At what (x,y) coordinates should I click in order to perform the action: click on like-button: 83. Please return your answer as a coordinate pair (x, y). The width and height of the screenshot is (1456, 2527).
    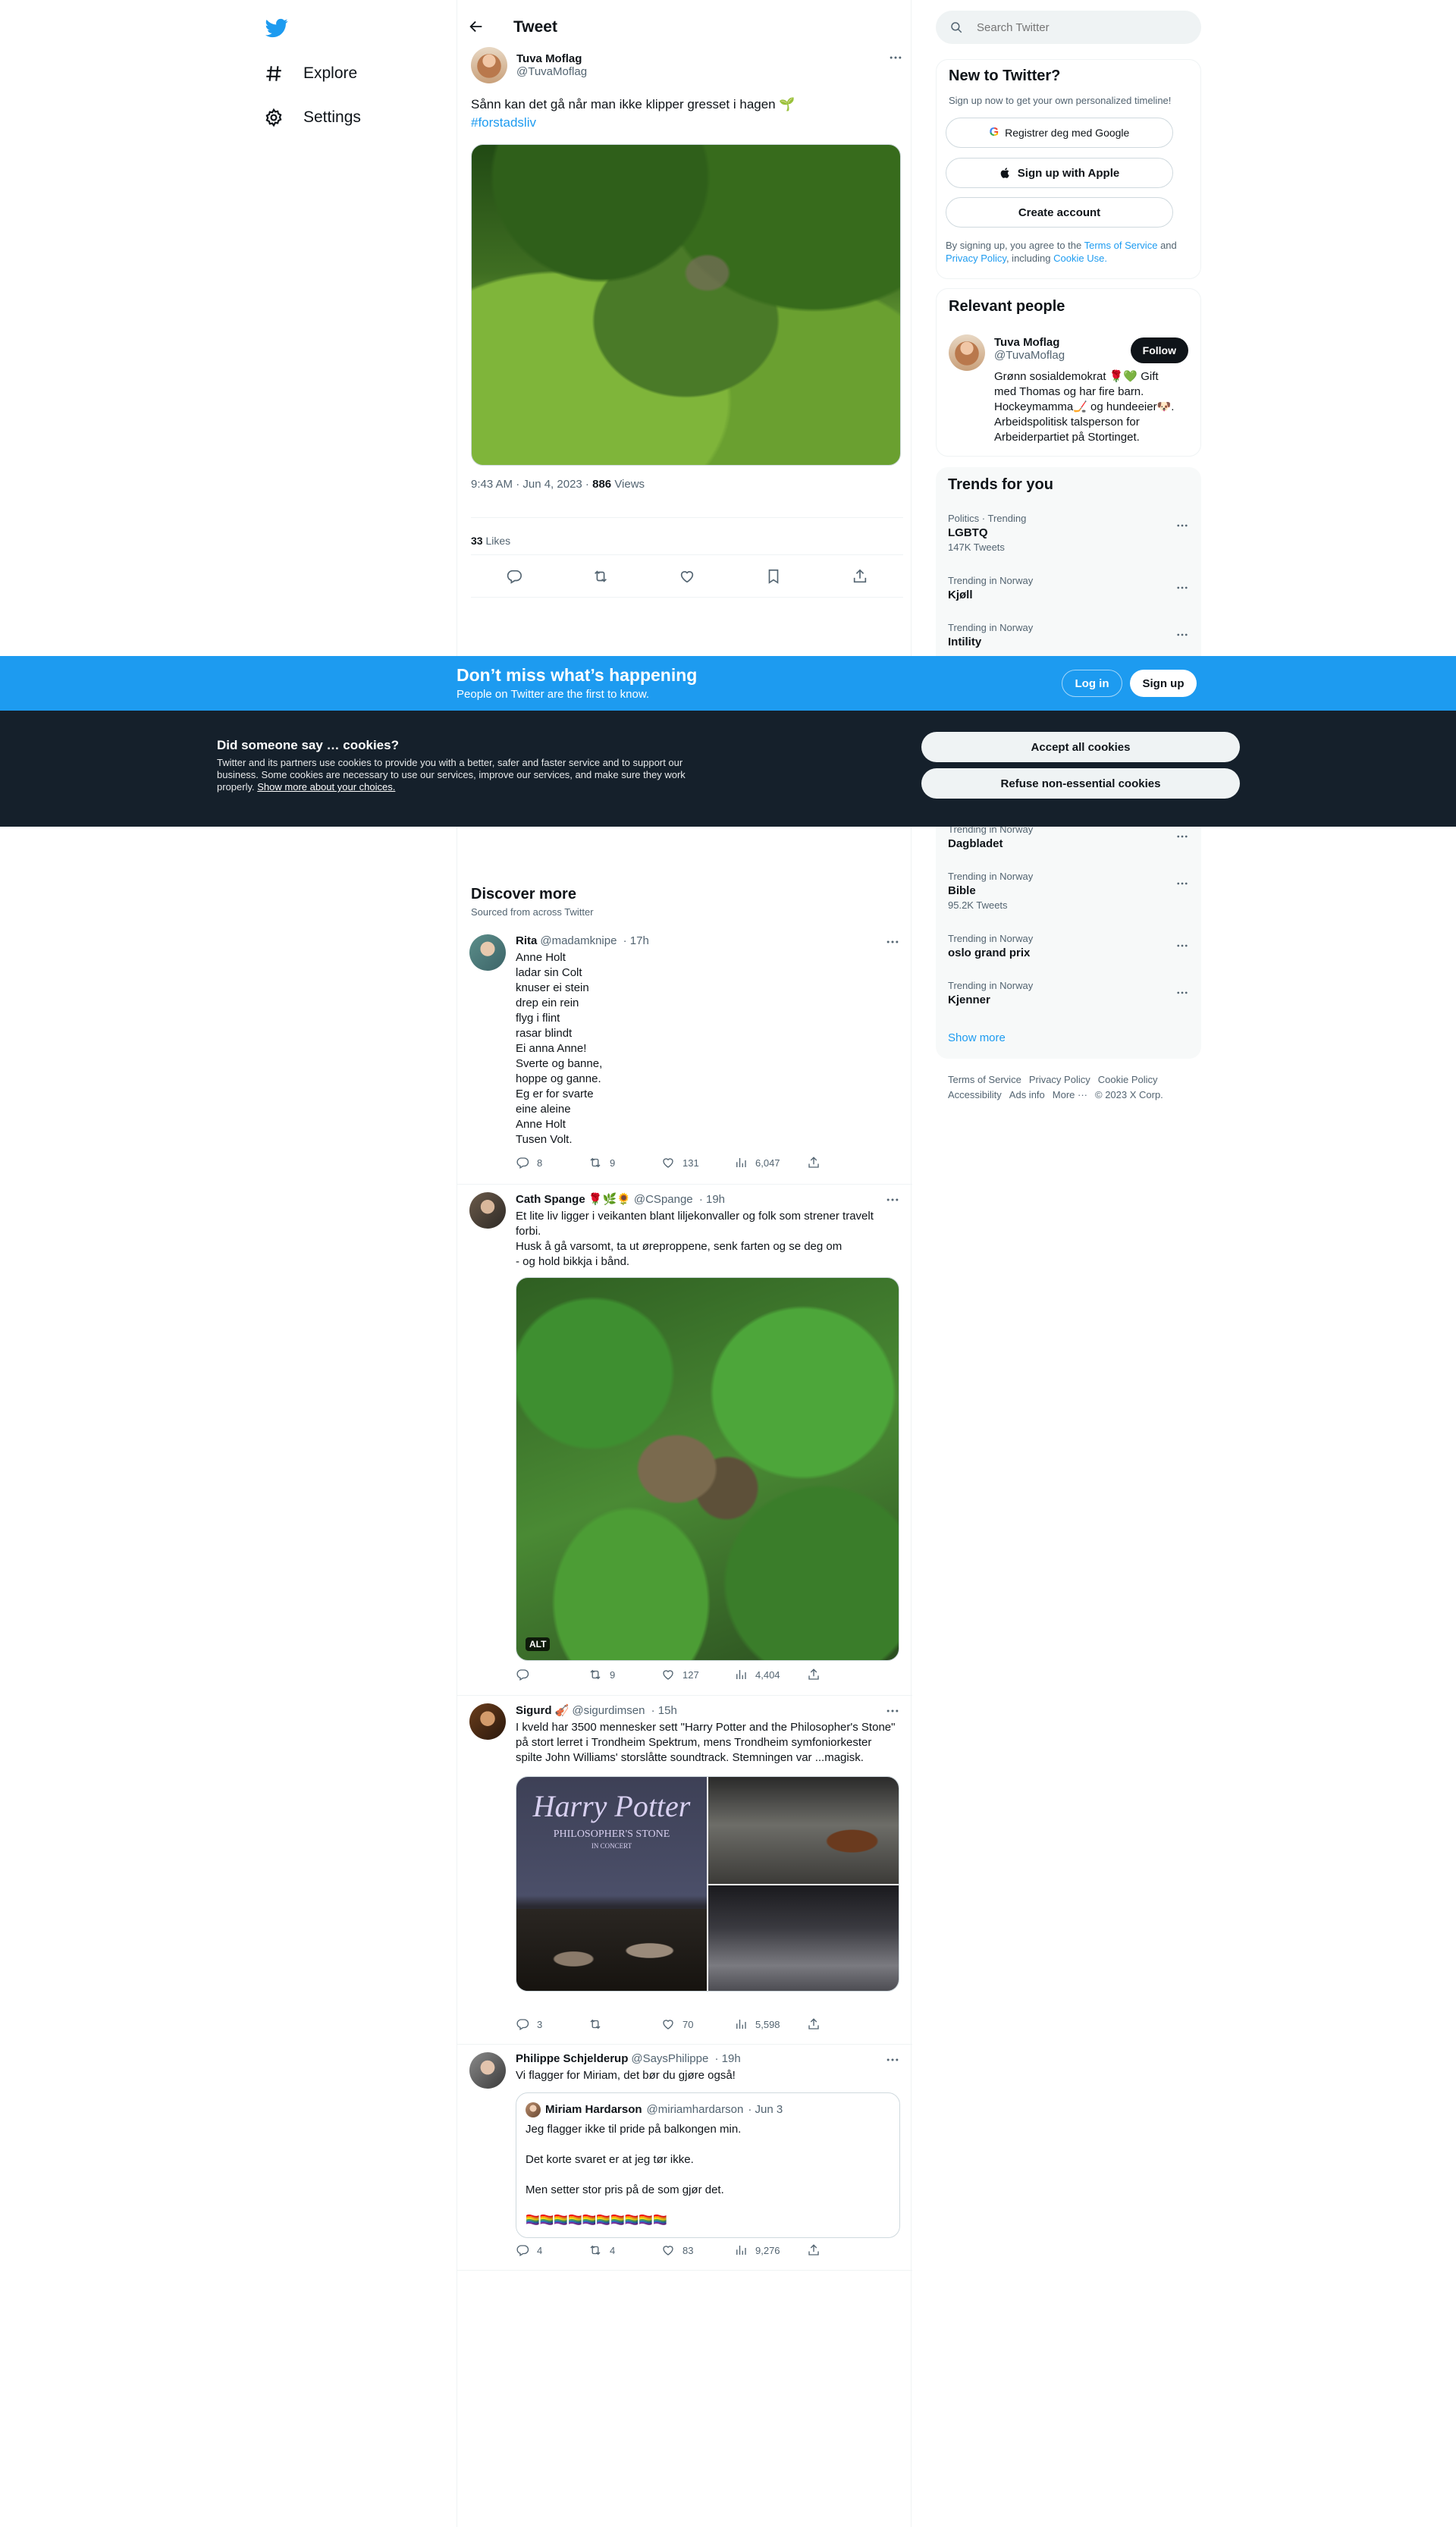
    Looking at the image, I should click on (697, 2250).